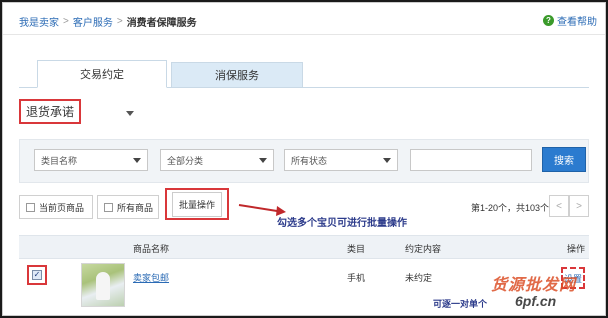 The image size is (608, 318). Describe the element at coordinates (304, 247) in the screenshot. I see `table-header: 商品名称 类目 约定内容 操作` at that location.